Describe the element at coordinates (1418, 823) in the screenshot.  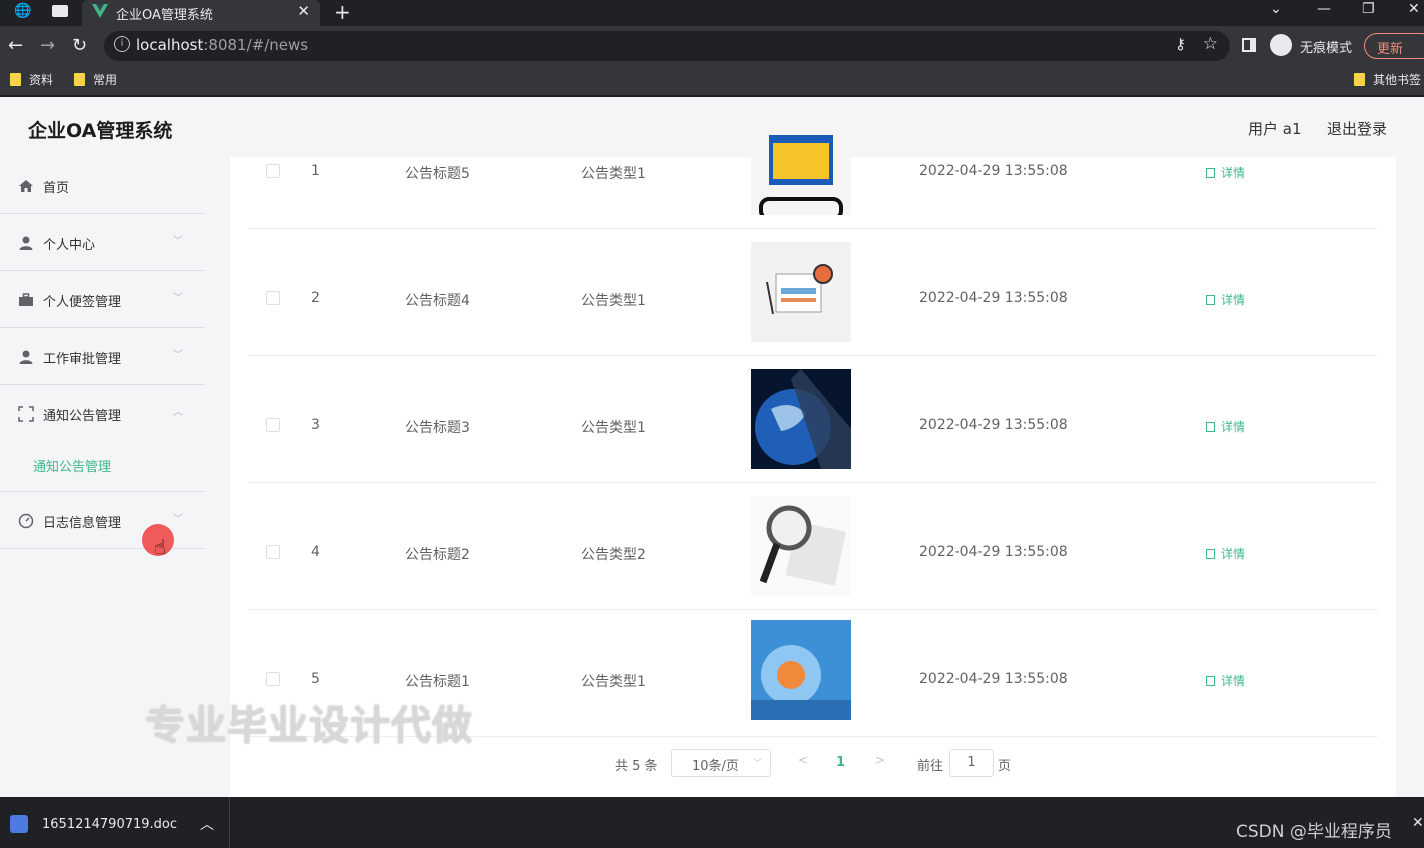
I see `close-download-bar-icon: ✕` at that location.